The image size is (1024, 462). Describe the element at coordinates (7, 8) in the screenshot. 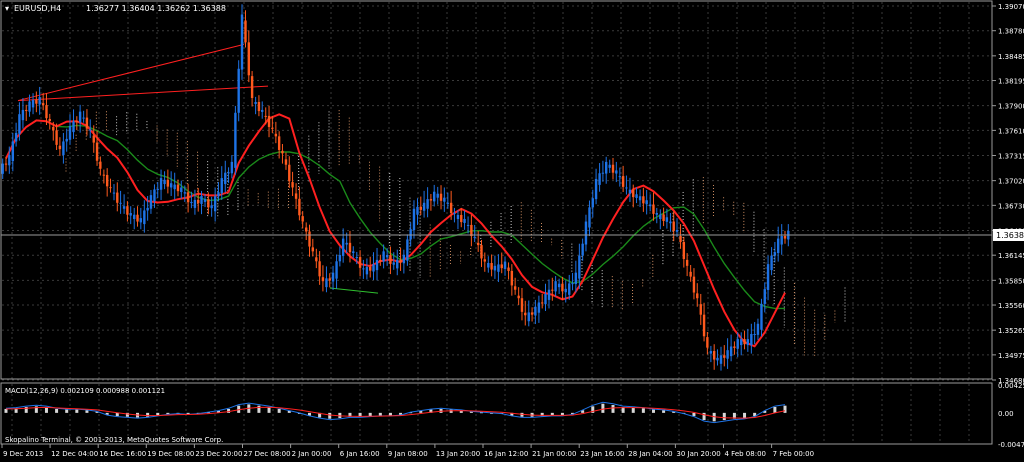

I see `chart-dropdown-icon: ▾` at that location.